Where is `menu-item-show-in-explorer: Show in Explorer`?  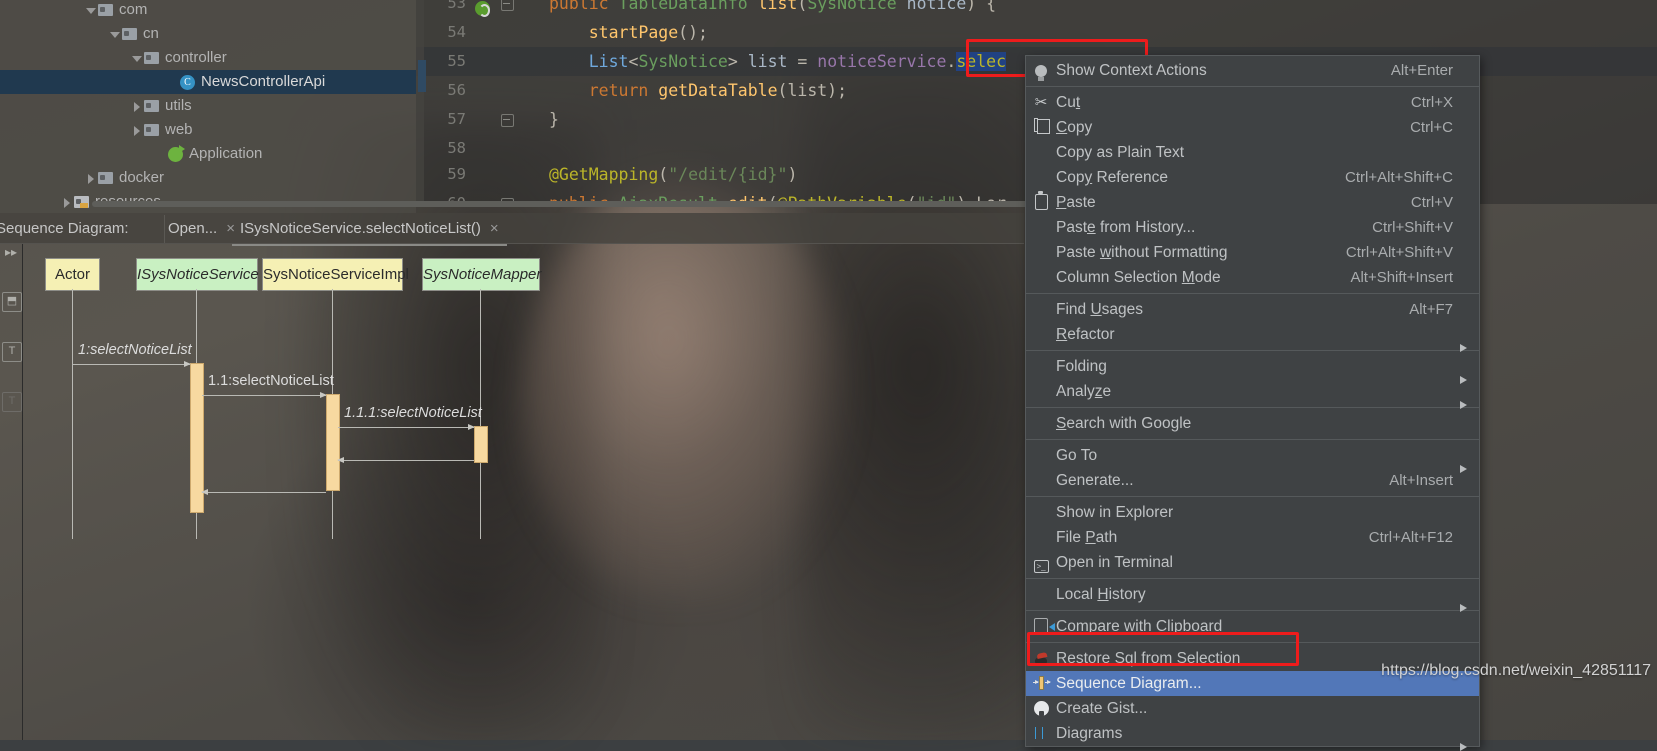 menu-item-show-in-explorer: Show in Explorer is located at coordinates (1252, 512).